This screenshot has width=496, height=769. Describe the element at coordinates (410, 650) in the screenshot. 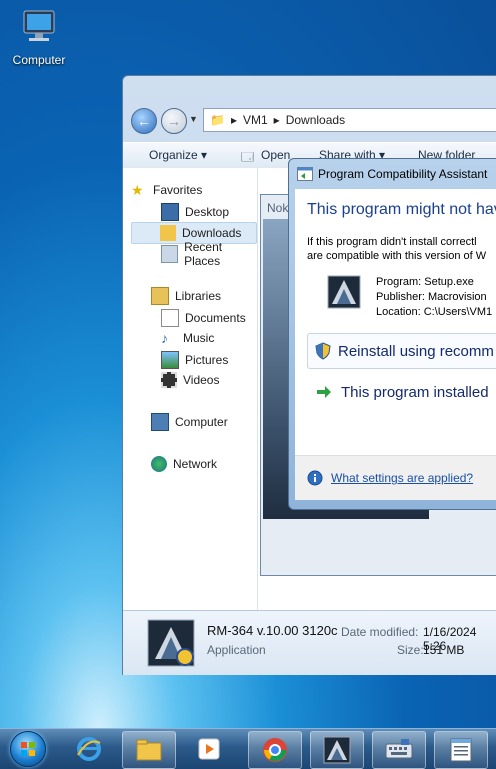

I see `details-size-label: Size:` at that location.